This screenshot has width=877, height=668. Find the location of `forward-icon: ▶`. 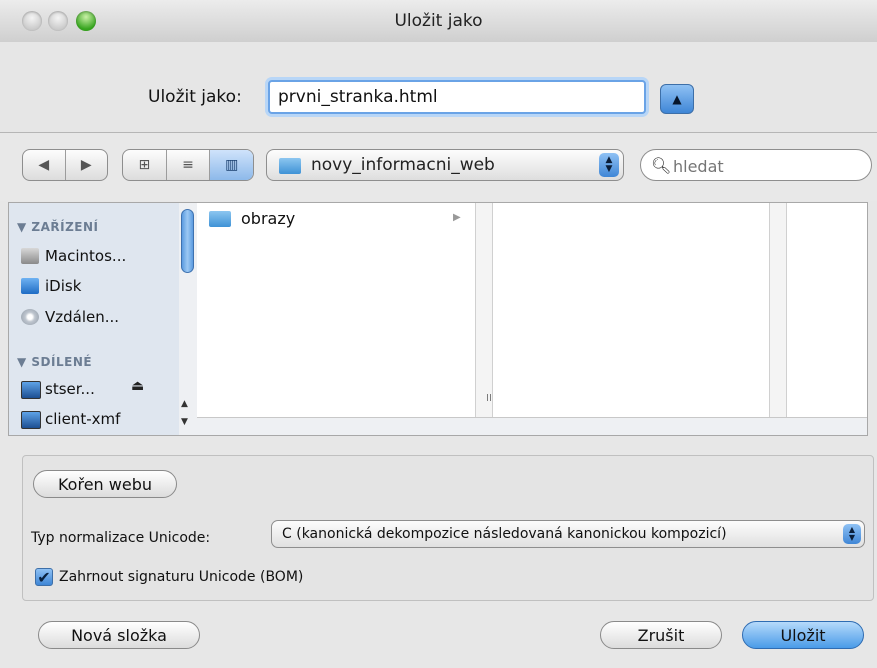

forward-icon: ▶ is located at coordinates (86, 165).